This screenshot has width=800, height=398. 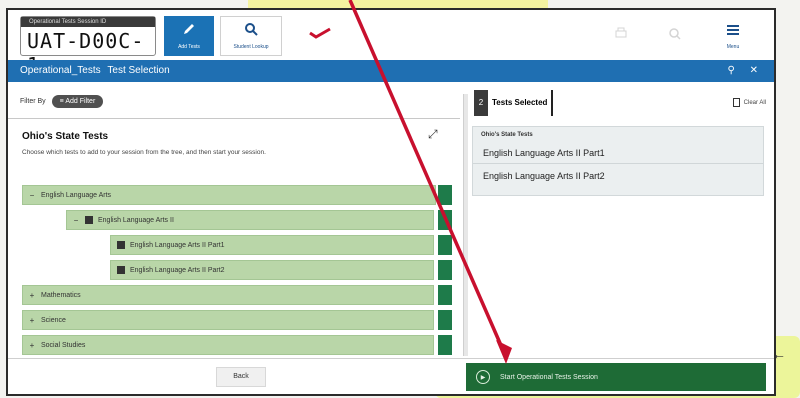 I want to click on expand-icon: ⤢, so click(x=433, y=134).